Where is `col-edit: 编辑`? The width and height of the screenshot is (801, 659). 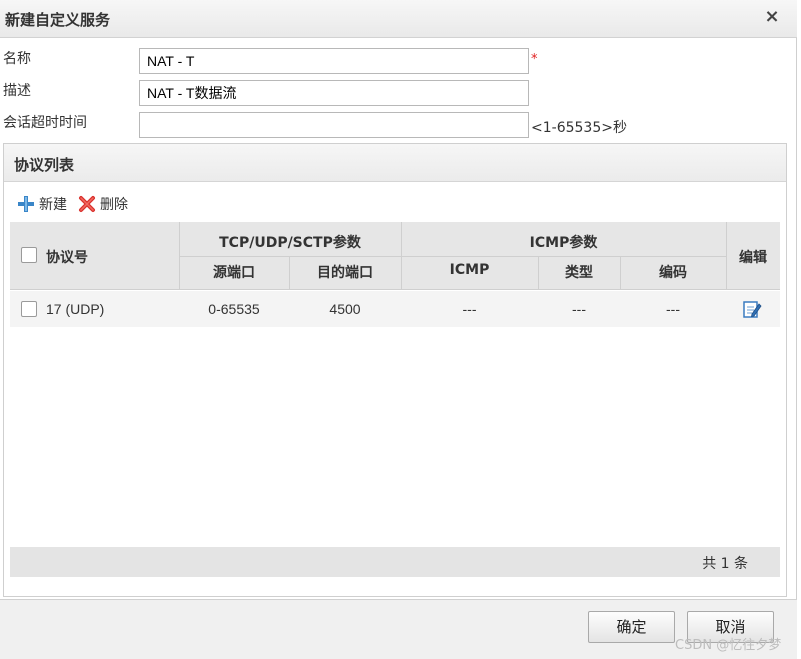
col-edit: 编辑 is located at coordinates (753, 258).